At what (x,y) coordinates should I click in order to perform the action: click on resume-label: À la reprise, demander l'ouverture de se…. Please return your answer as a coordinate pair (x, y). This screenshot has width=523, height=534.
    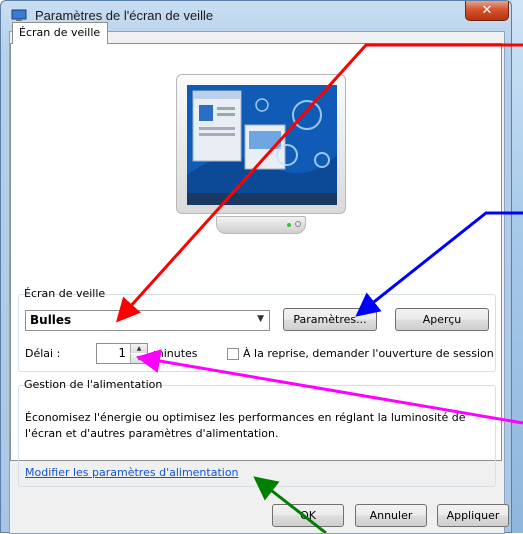
    Looking at the image, I should click on (368, 353).